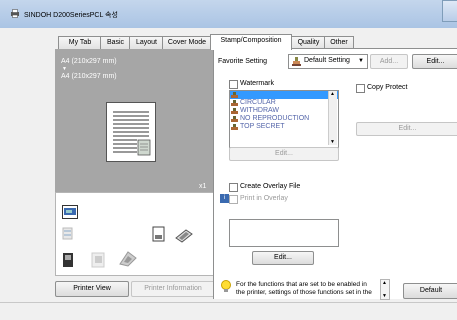  What do you see at coordinates (15, 13) in the screenshot?
I see `printer-icon` at bounding box center [15, 13].